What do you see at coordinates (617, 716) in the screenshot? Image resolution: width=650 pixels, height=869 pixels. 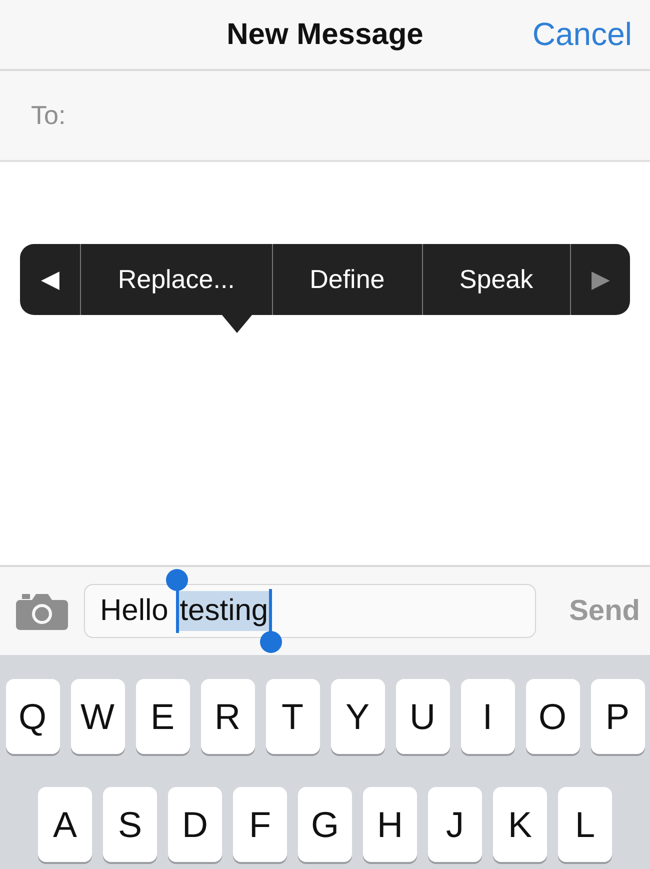 I see `key: P` at bounding box center [617, 716].